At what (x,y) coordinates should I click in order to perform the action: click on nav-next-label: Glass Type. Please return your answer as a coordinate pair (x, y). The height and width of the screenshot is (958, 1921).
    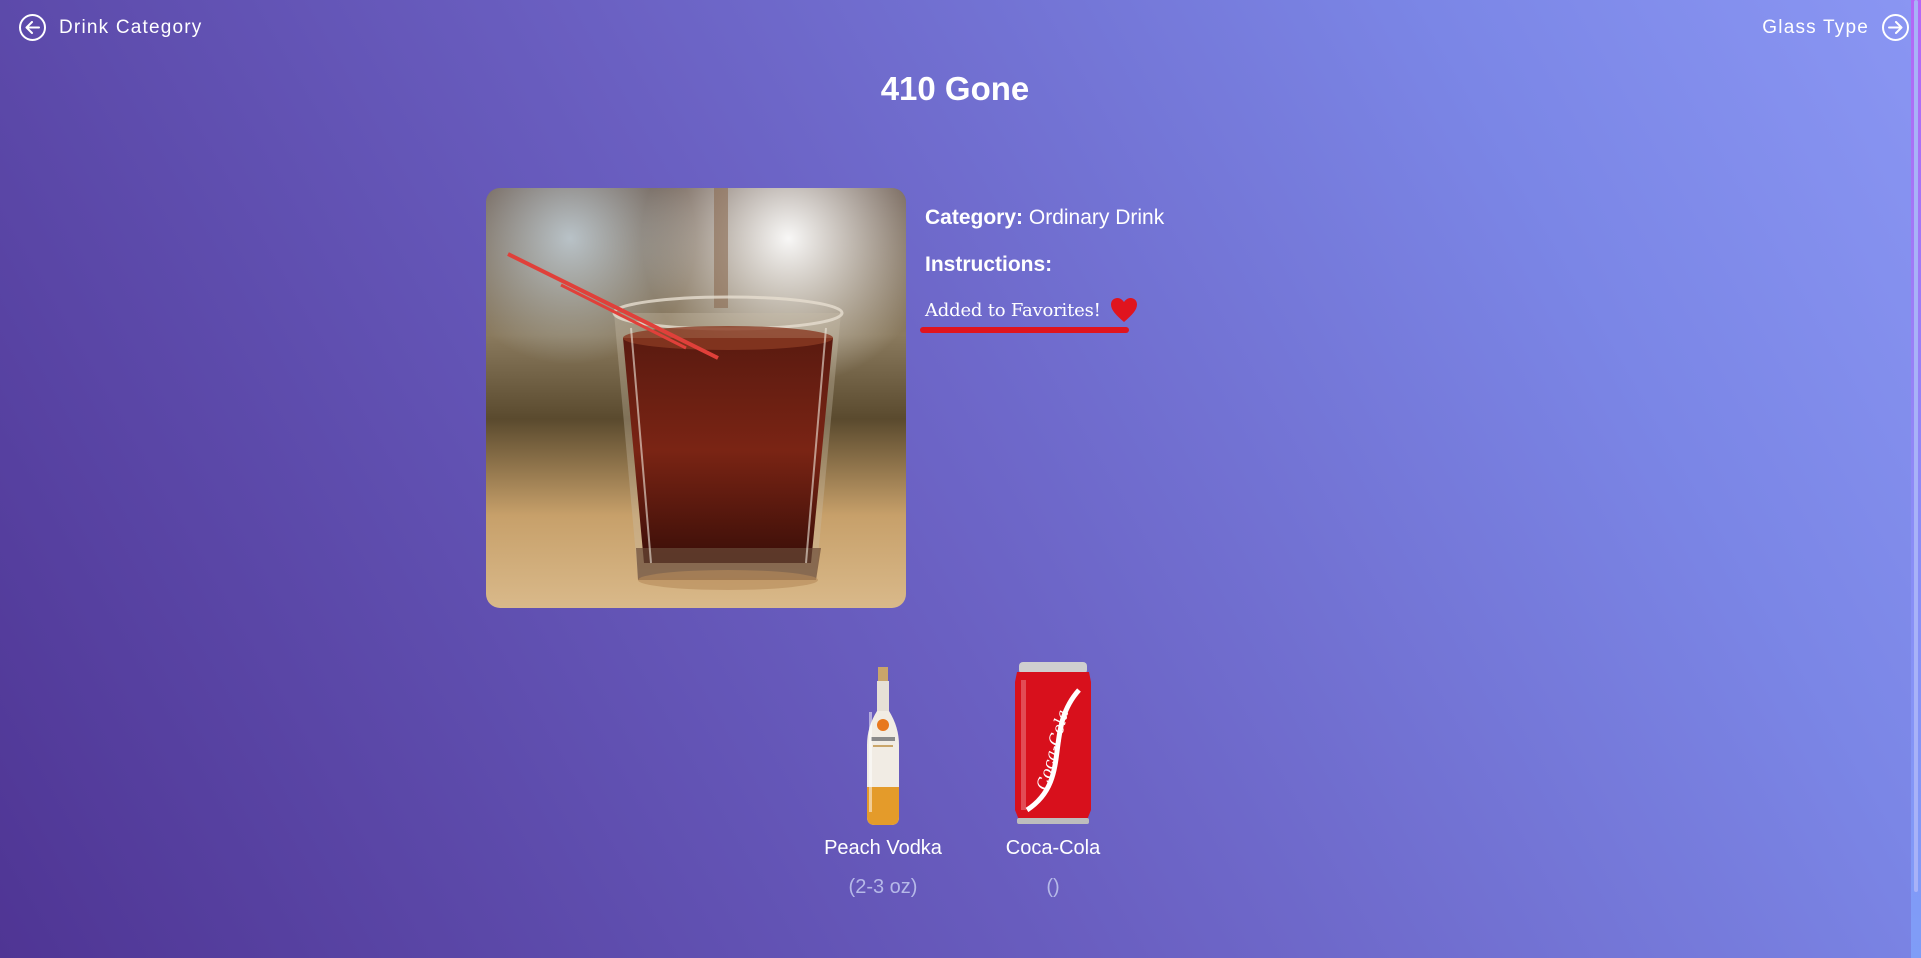
    Looking at the image, I should click on (1815, 27).